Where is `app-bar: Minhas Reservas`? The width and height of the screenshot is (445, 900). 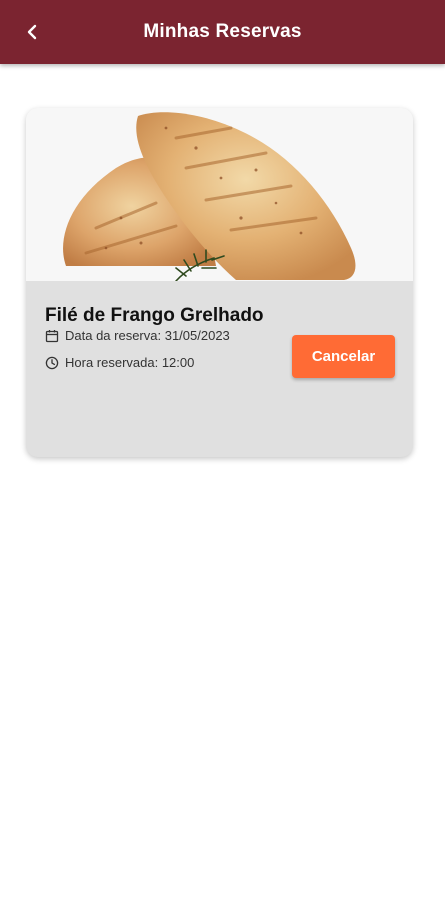 app-bar: Minhas Reservas is located at coordinates (222, 32).